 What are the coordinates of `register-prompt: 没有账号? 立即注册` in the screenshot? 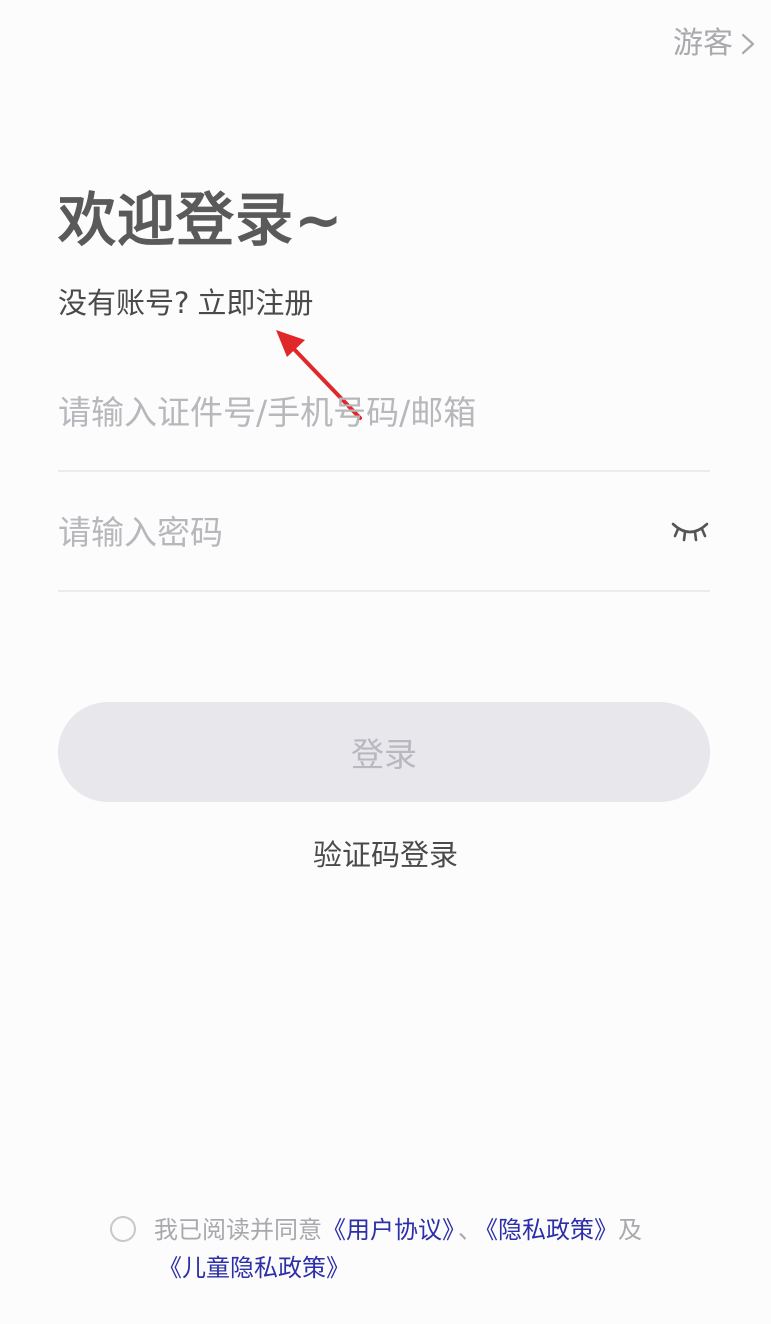 It's located at (185, 303).